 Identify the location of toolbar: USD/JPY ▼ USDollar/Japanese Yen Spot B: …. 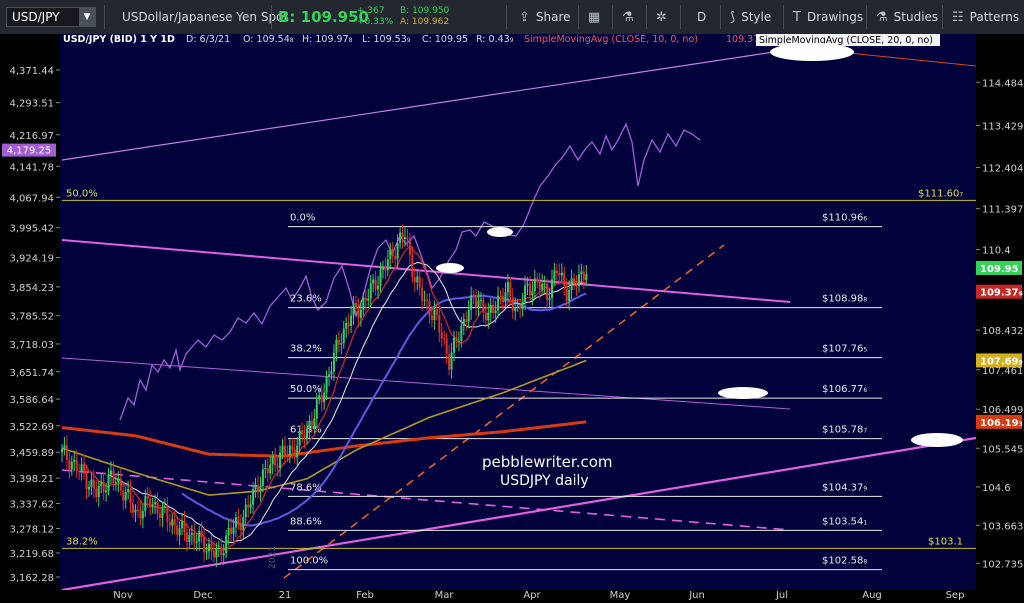
(512, 17).